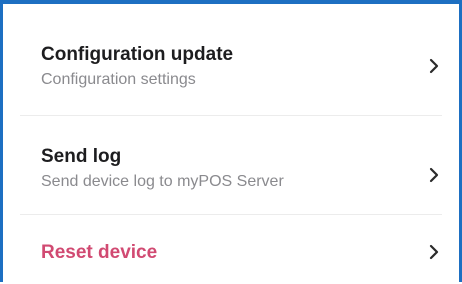 The height and width of the screenshot is (284, 462). I want to click on configuration-update-subtitle: Configuration settings, so click(118, 79).